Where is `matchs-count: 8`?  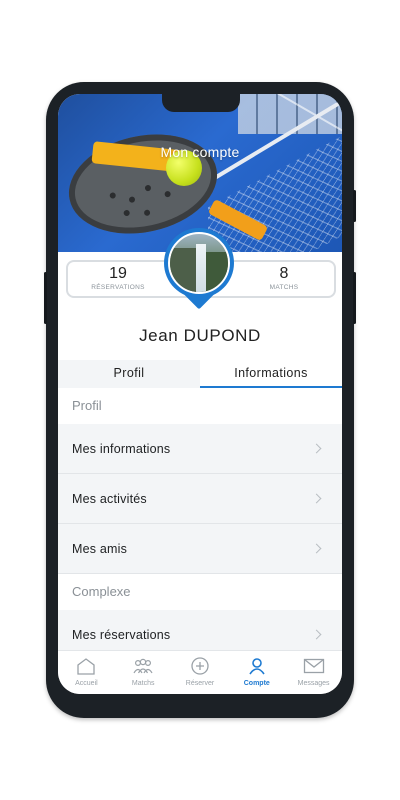 matchs-count: 8 is located at coordinates (284, 273).